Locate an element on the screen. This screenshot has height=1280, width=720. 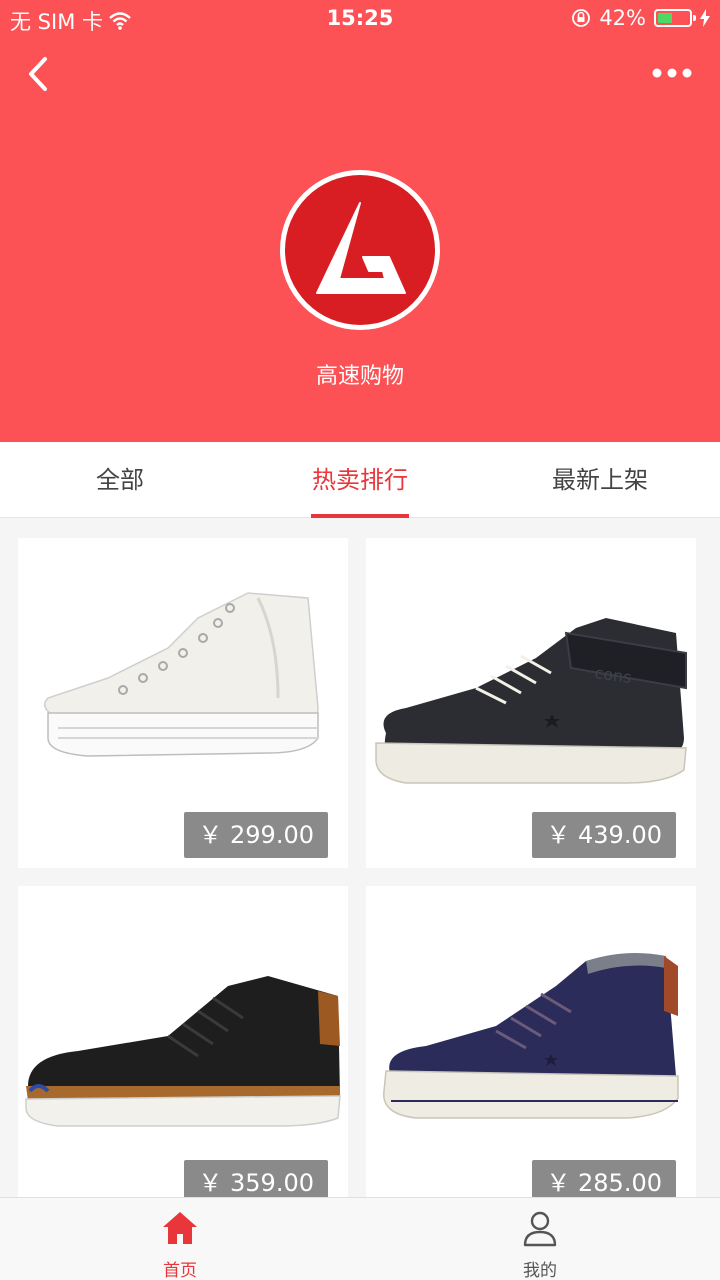
shop-name: 高速购物 is located at coordinates (359, 376).